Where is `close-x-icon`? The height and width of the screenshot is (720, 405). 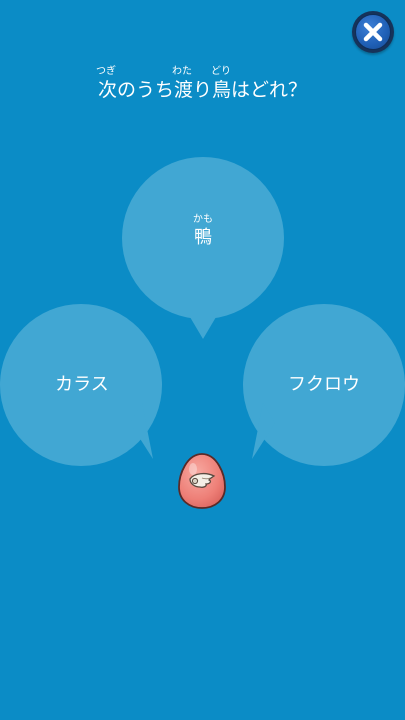
close-x-icon is located at coordinates (373, 32).